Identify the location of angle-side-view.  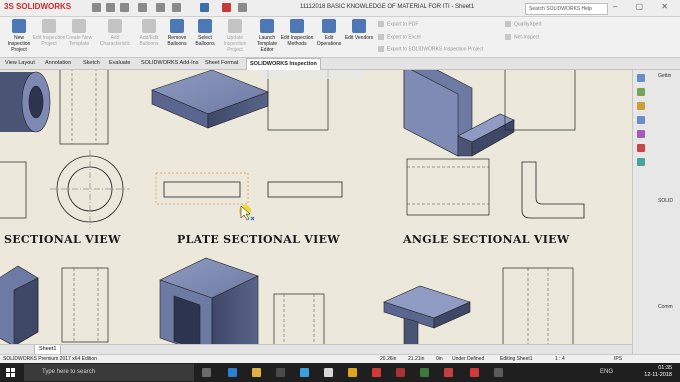
(448, 187).